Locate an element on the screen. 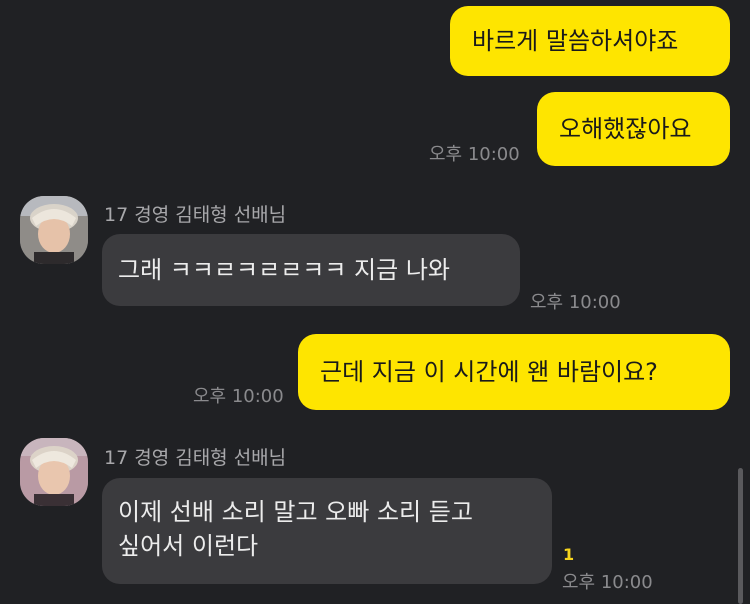 This screenshot has width=750, height=604. unread-count: 1 is located at coordinates (569, 554).